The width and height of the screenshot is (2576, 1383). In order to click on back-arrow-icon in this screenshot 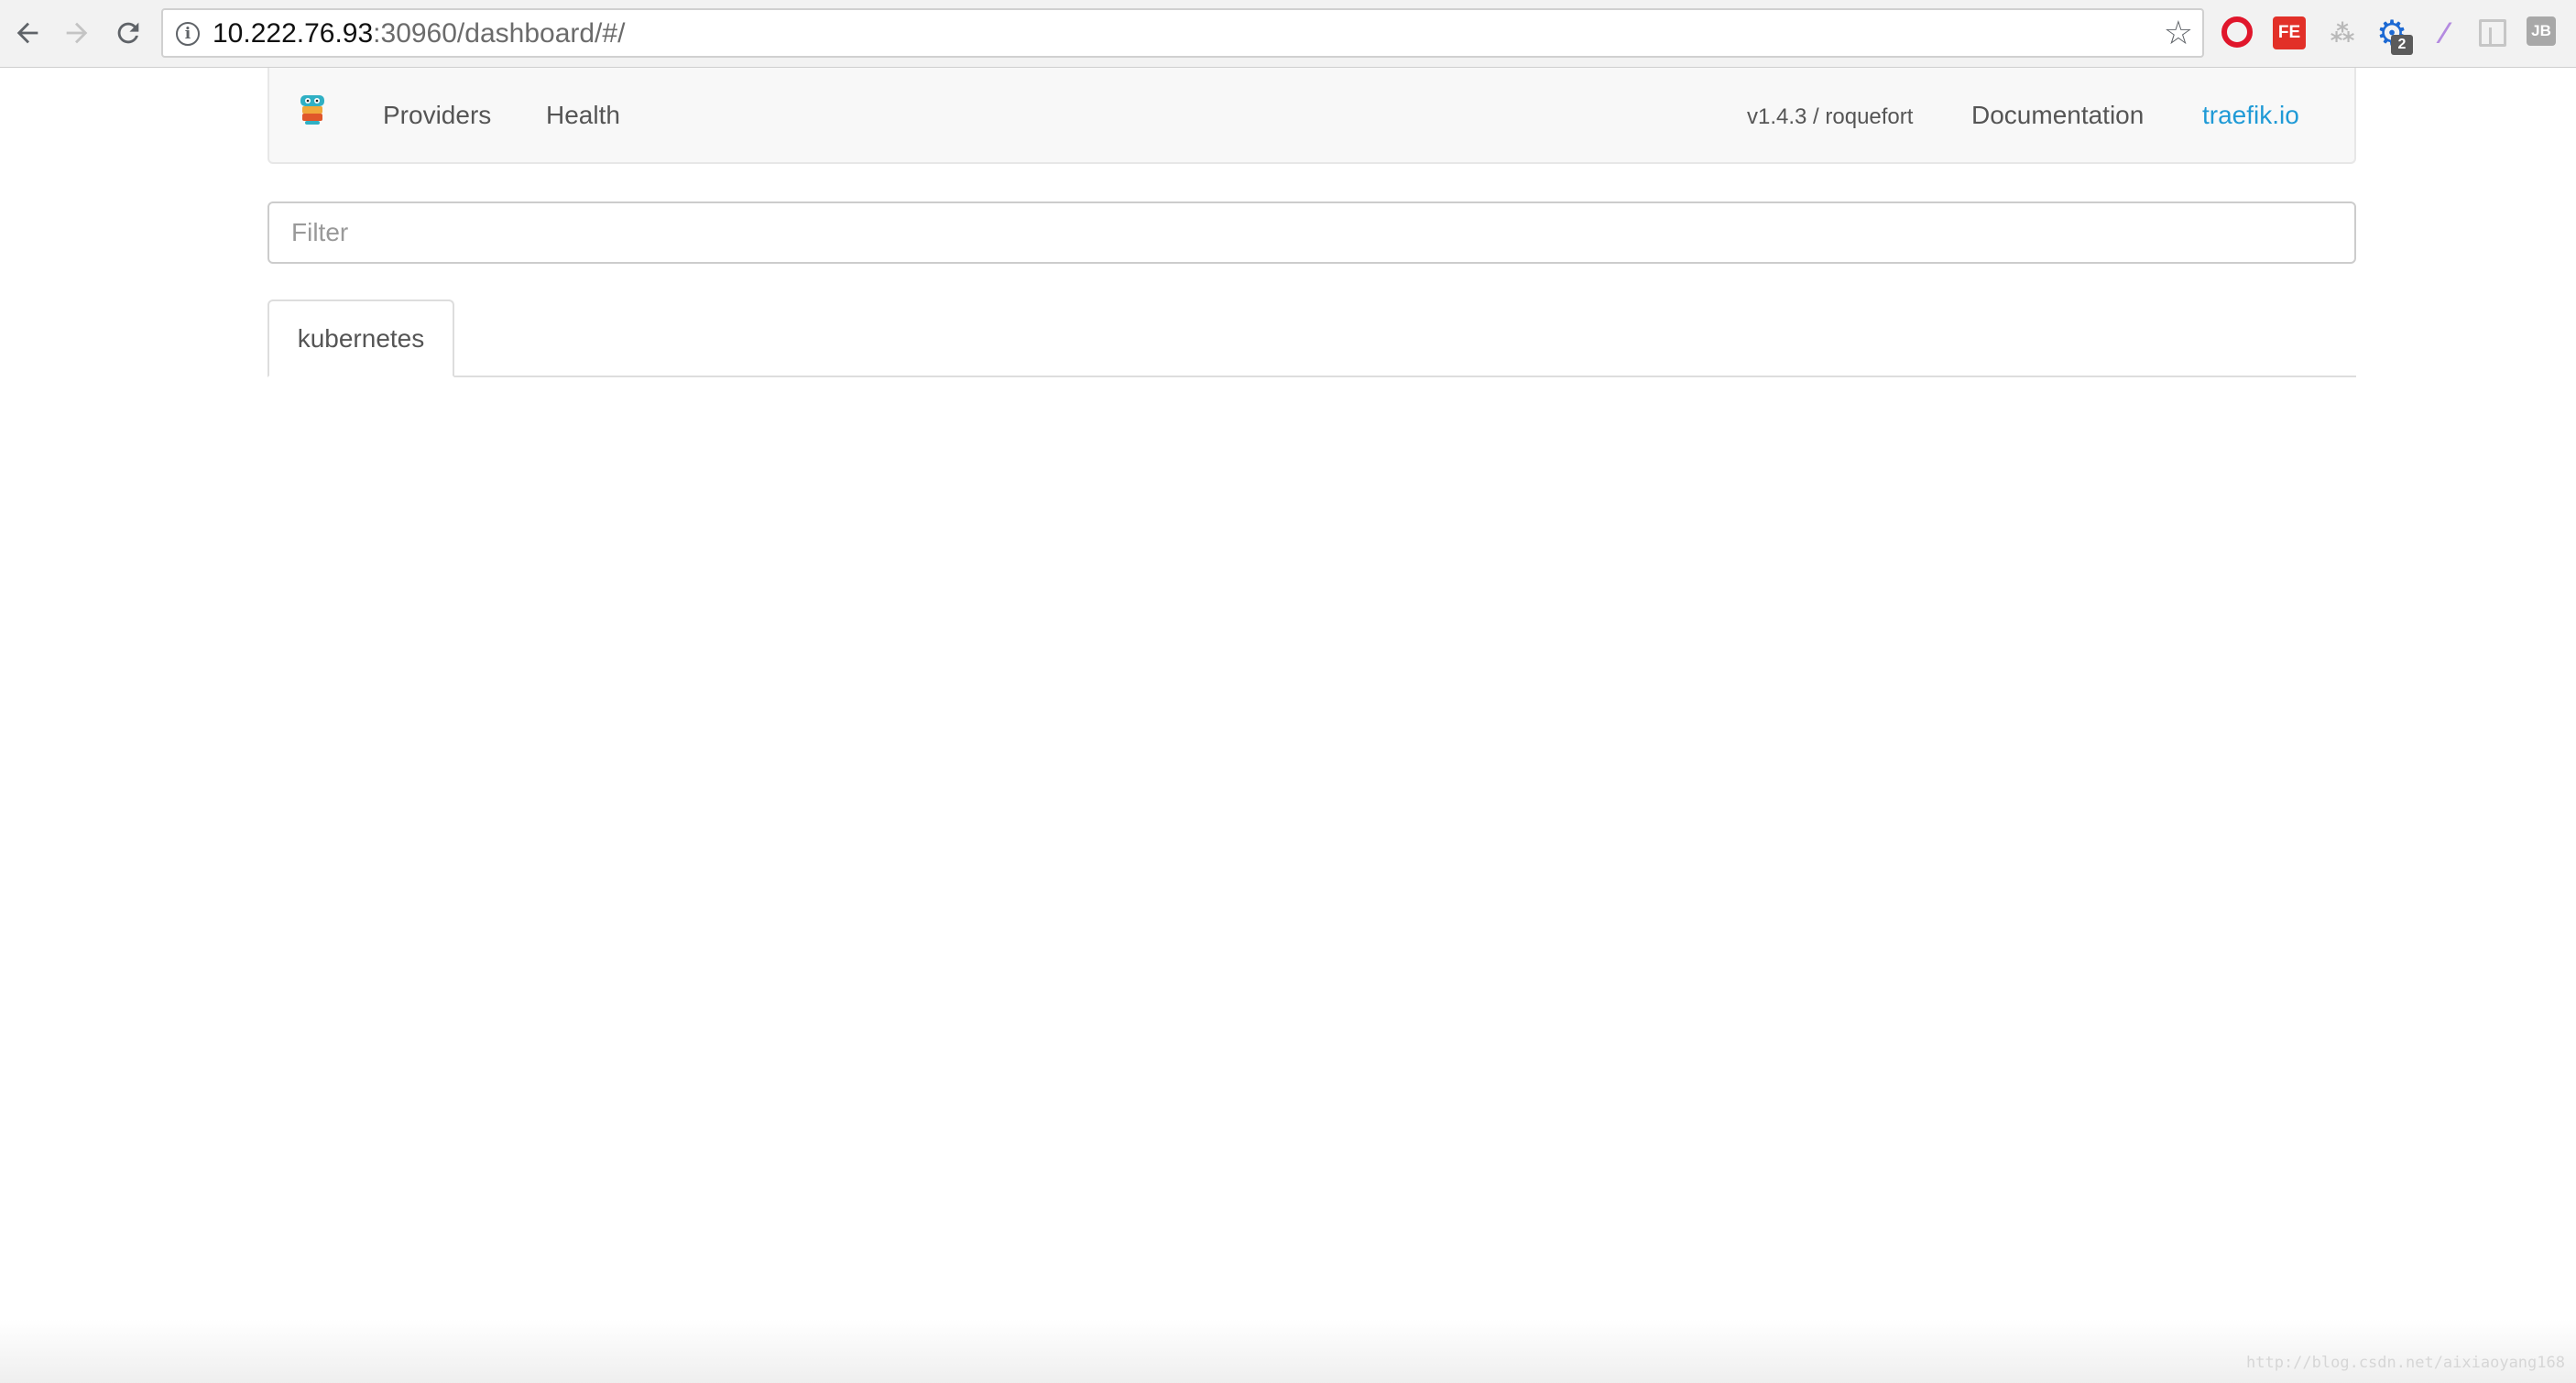, I will do `click(28, 33)`.